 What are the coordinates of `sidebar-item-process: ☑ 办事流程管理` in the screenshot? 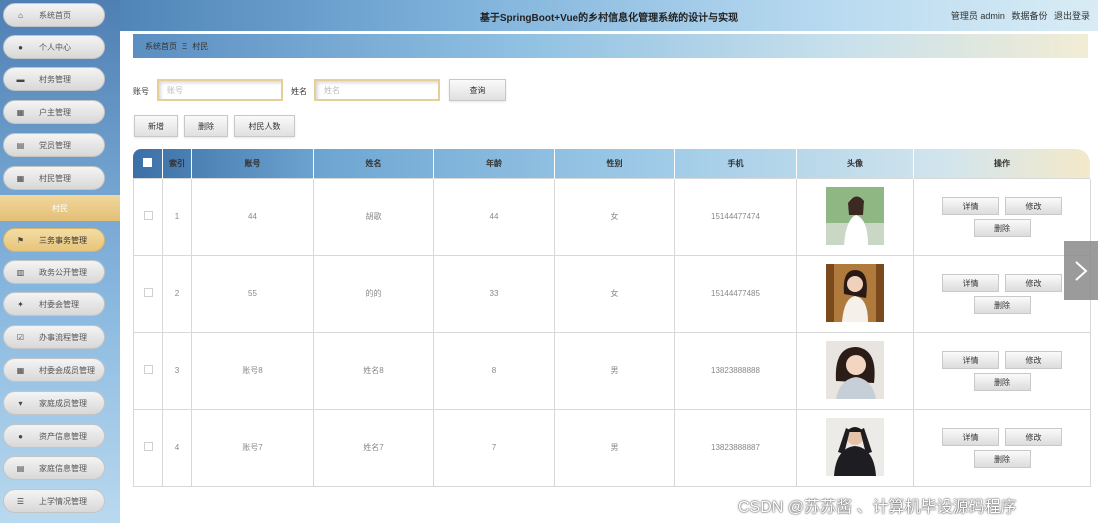 It's located at (54, 337).